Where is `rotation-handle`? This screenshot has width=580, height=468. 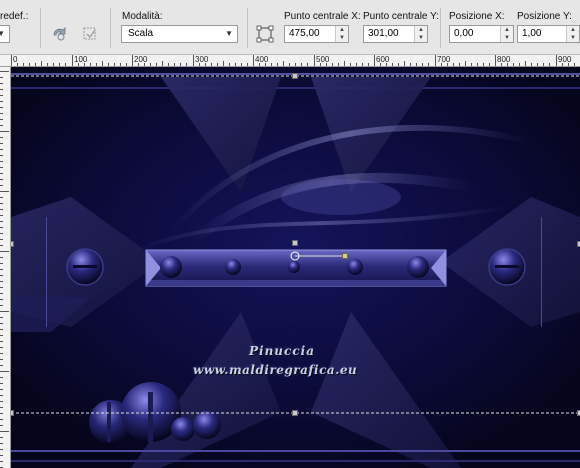
rotation-handle is located at coordinates (295, 243).